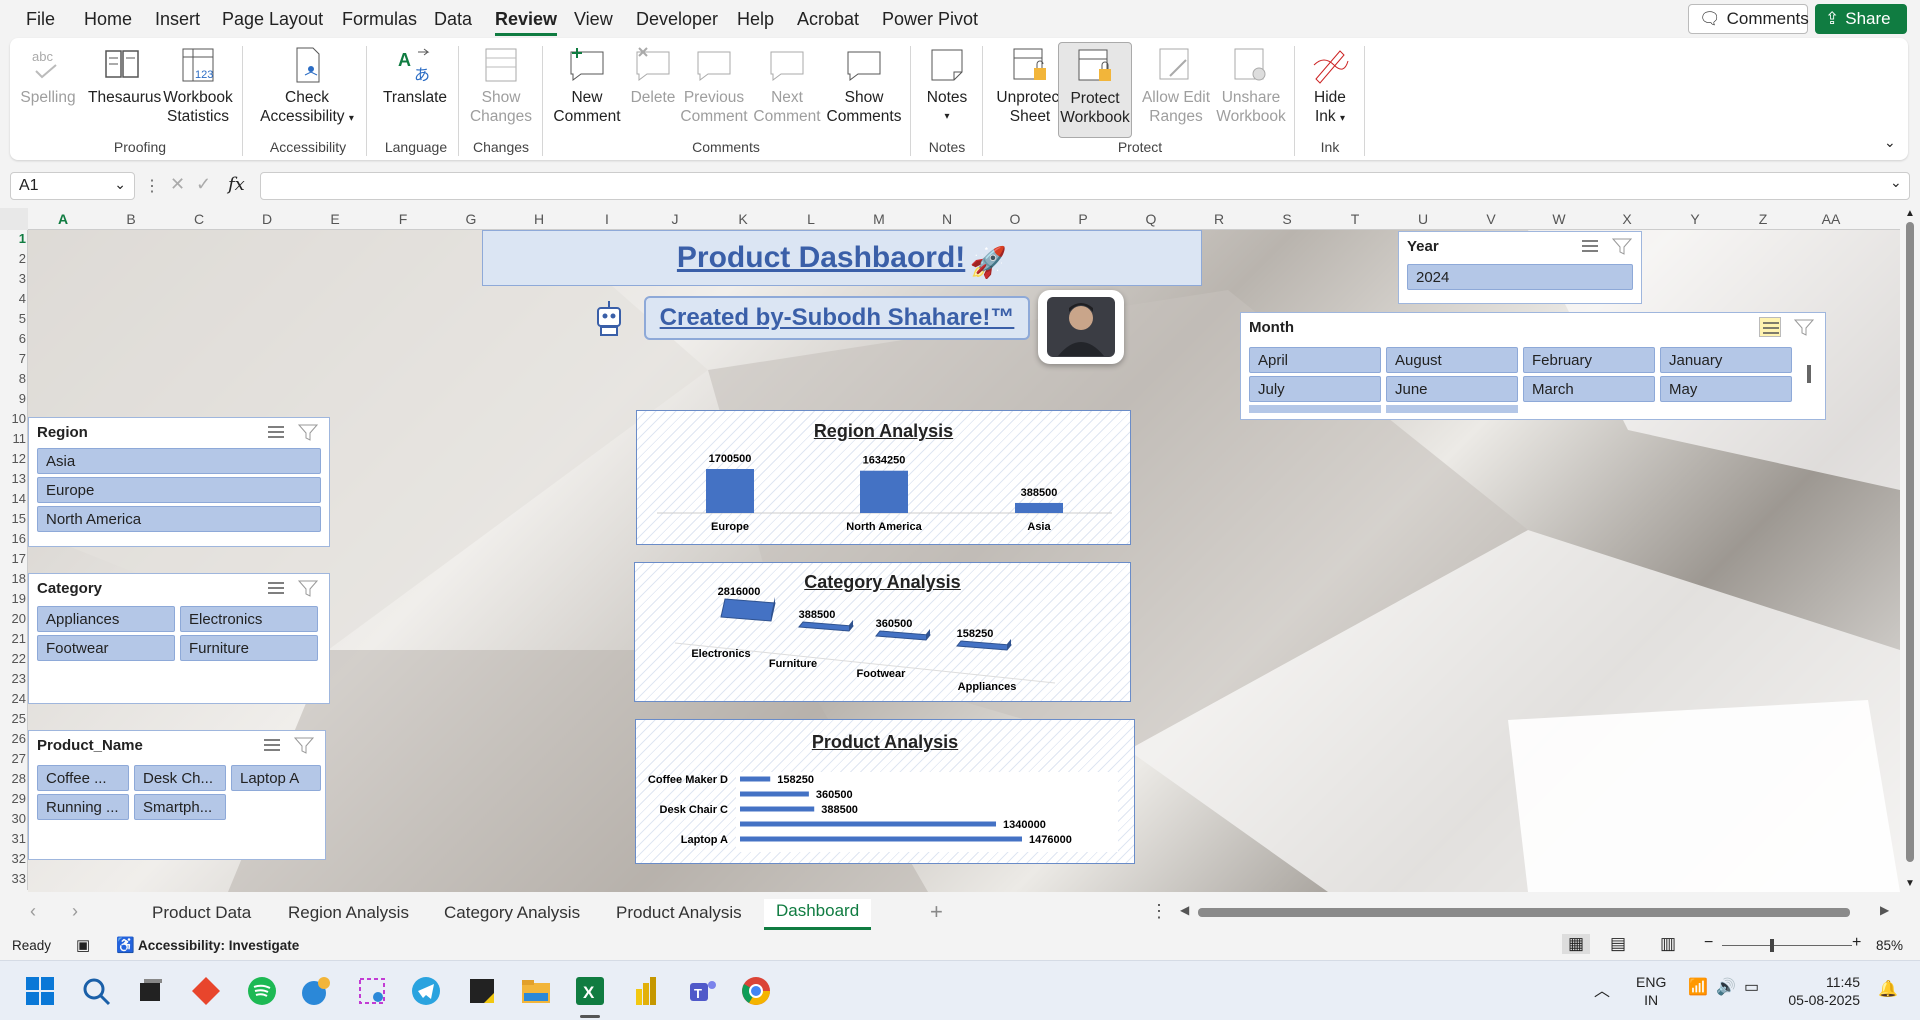 Image resolution: width=1920 pixels, height=1020 pixels. Describe the element at coordinates (1787, 945) in the screenshot. I see `zoom-slider` at that location.